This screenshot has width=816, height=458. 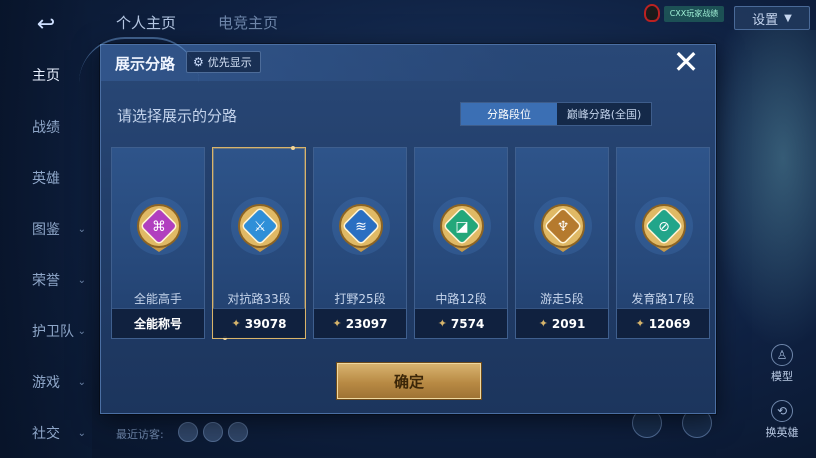 I want to click on sidebar-item: 社交 ⌄, so click(x=46, y=433).